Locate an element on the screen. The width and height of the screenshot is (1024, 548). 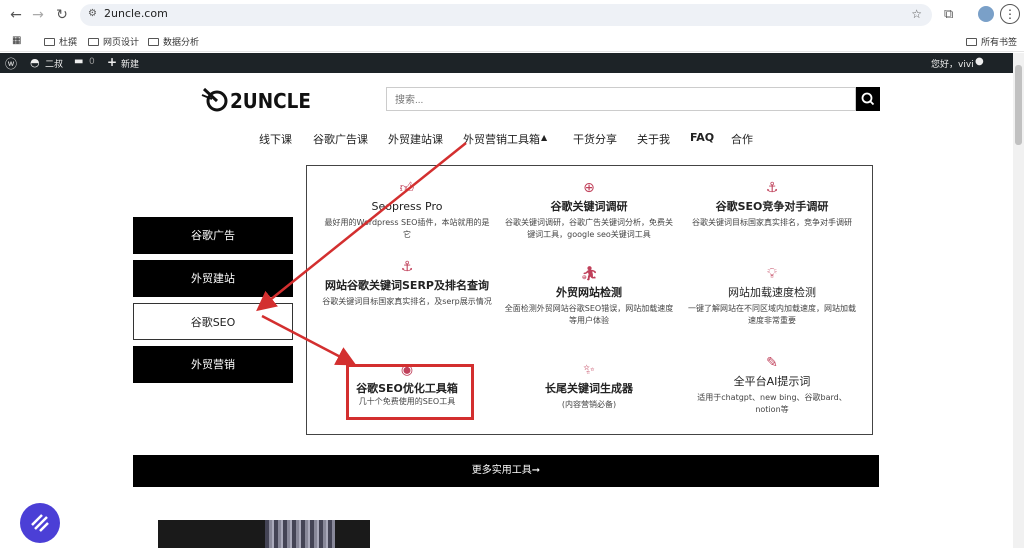
scroll-thumb is located at coordinates (1018, 105).